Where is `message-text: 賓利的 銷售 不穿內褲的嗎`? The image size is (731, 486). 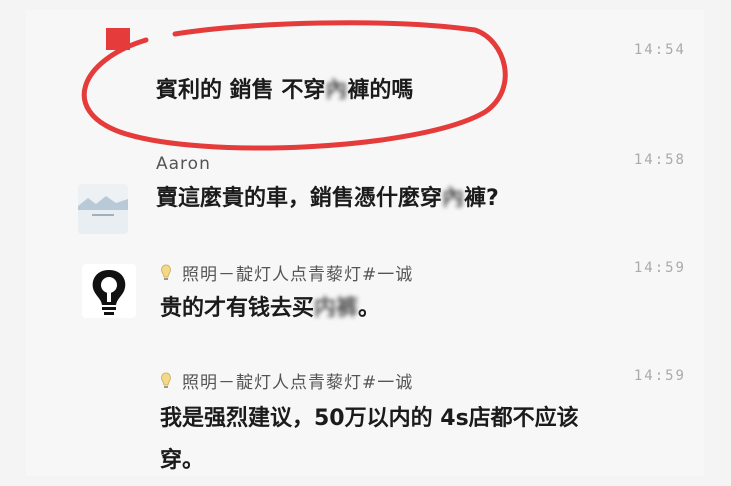
message-text: 賓利的 銷售 不穿內褲的嗎 is located at coordinates (284, 91).